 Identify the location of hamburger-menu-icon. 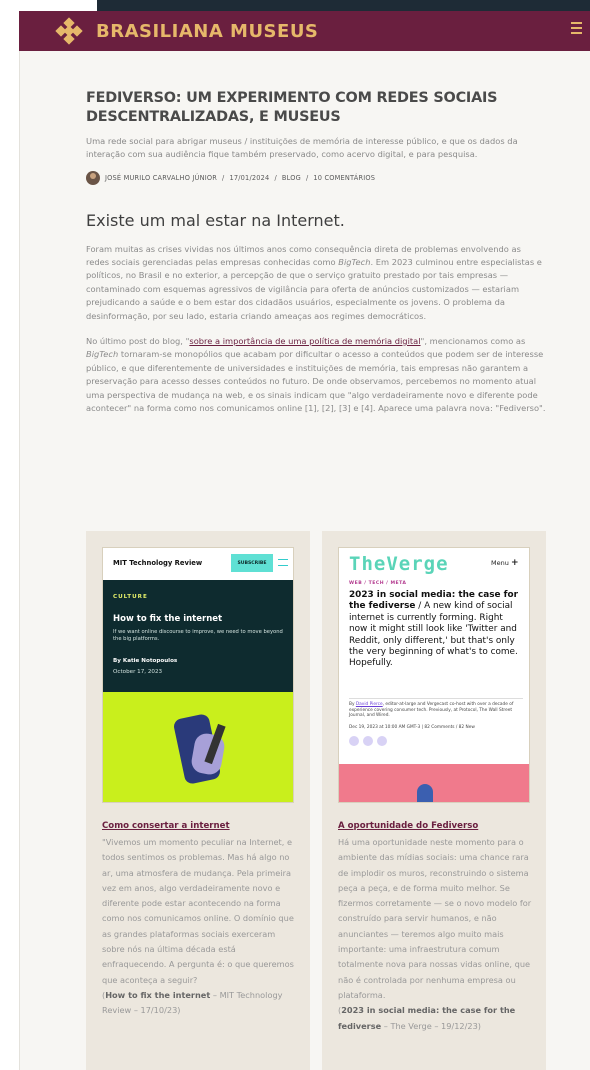
(576, 28).